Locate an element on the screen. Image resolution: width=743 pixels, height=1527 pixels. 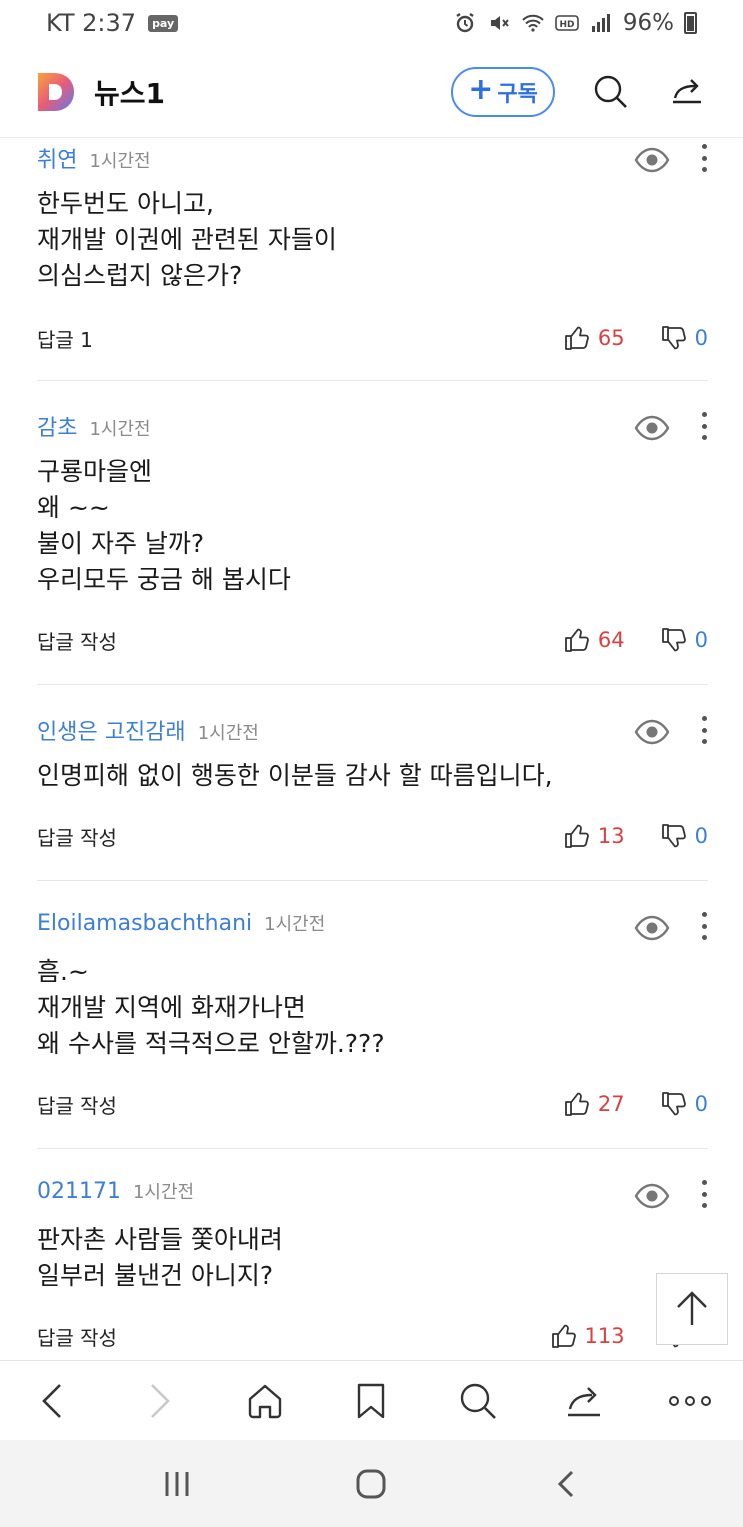
hd-icon: HD is located at coordinates (567, 23).